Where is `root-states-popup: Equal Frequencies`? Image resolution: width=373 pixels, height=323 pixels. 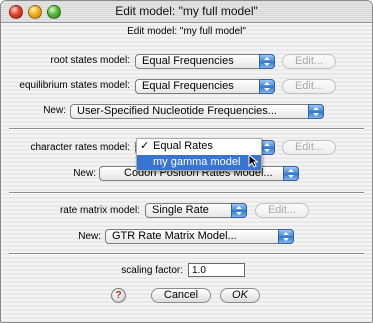 root-states-popup: Equal Frequencies is located at coordinates (205, 61).